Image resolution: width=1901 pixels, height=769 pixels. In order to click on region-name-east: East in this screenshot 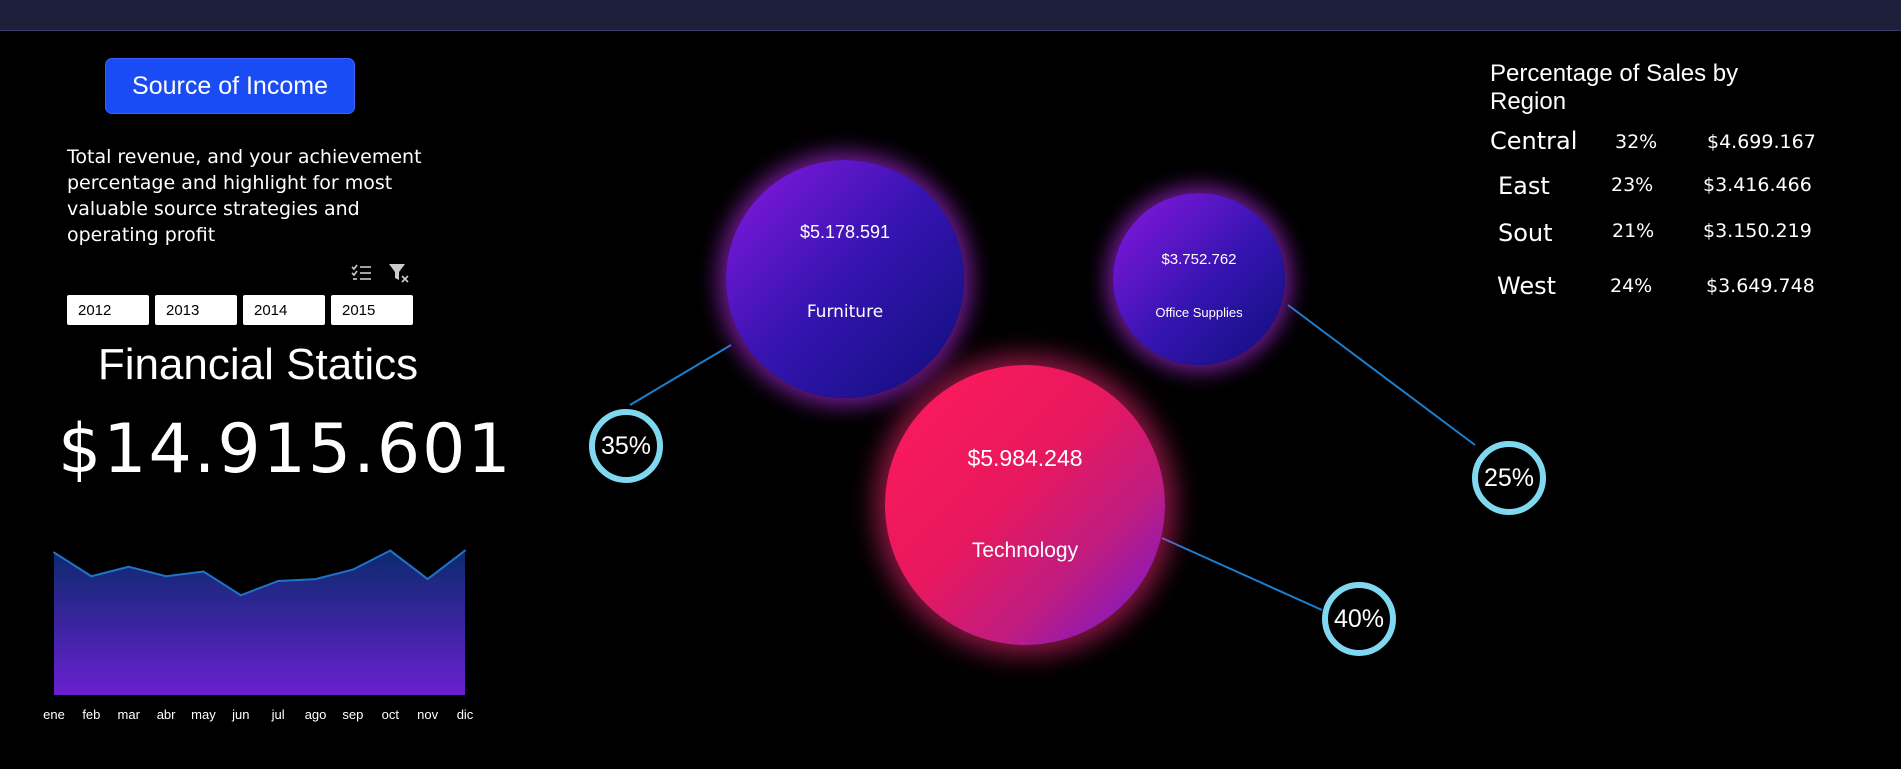, I will do `click(1524, 186)`.